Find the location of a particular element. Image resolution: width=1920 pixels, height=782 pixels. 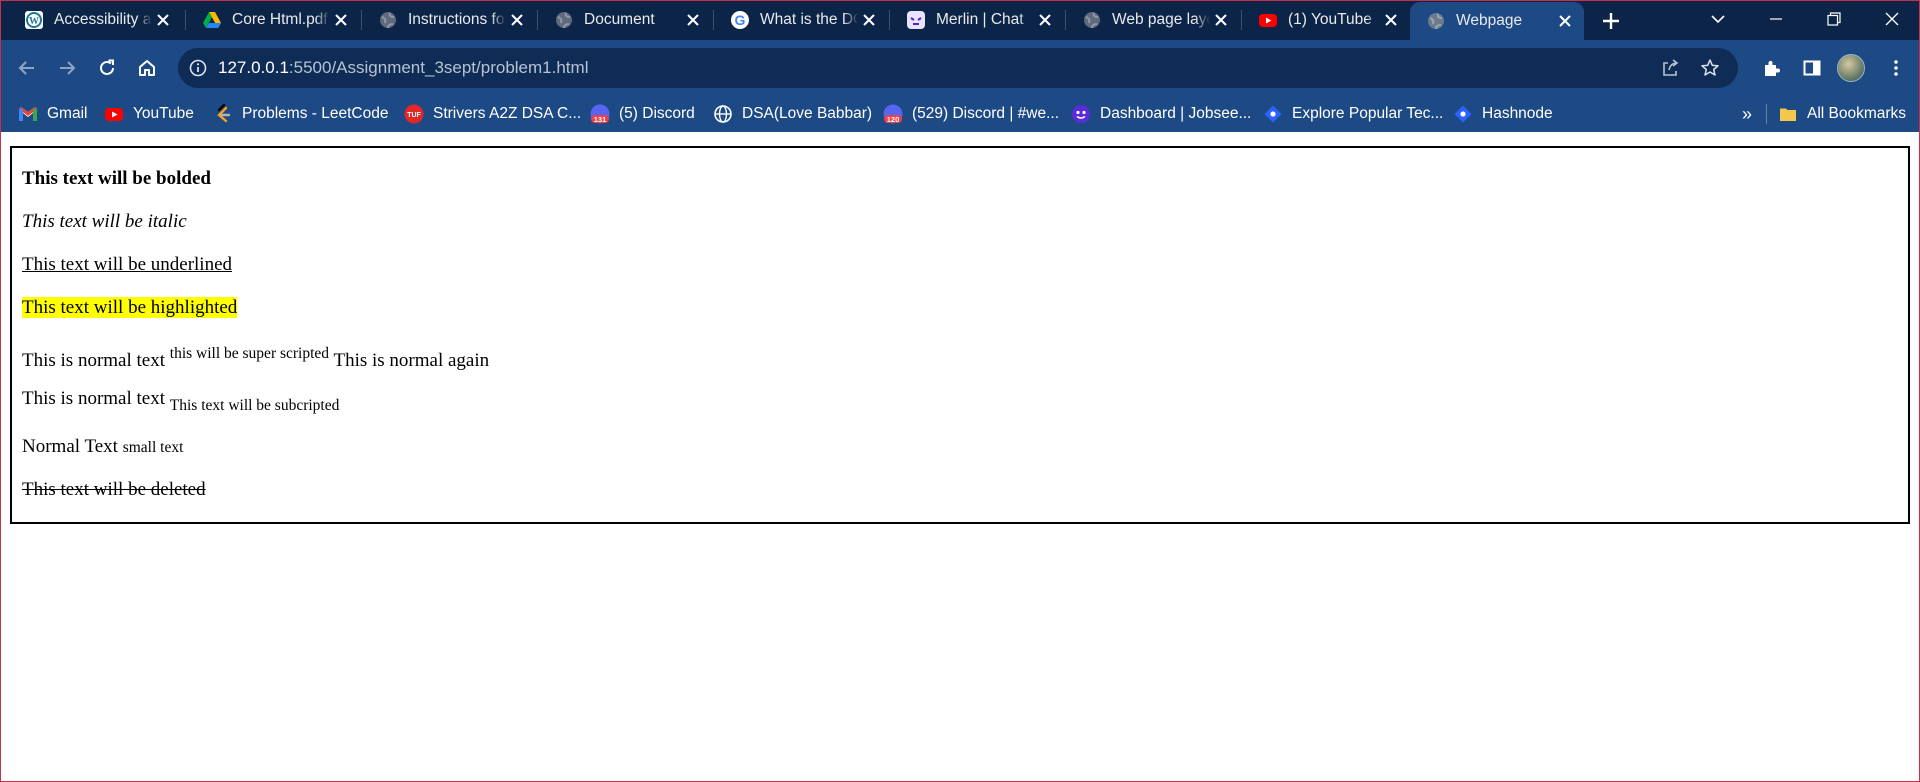

svg-text: W is located at coordinates (34, 21).